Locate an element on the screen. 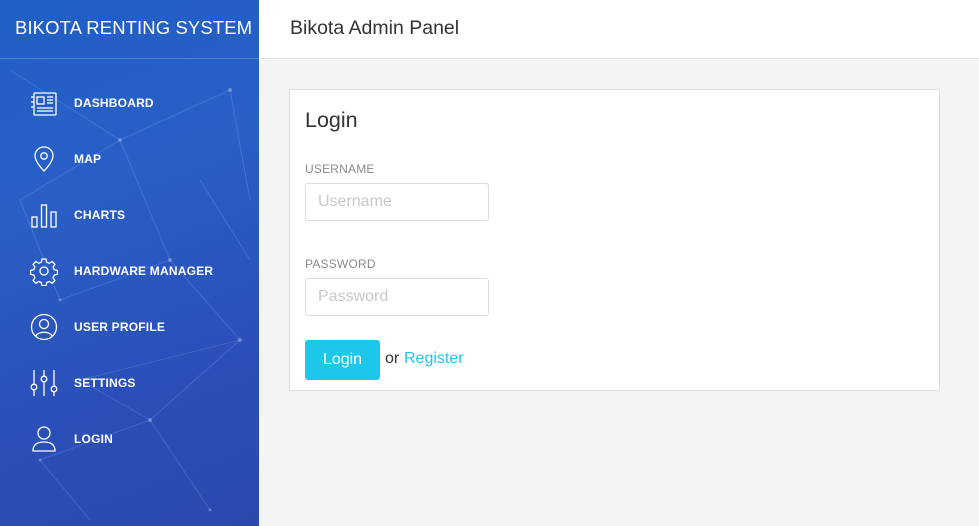 This screenshot has height=526, width=979. sidebar-item-settings: SETTINGS is located at coordinates (129, 383).